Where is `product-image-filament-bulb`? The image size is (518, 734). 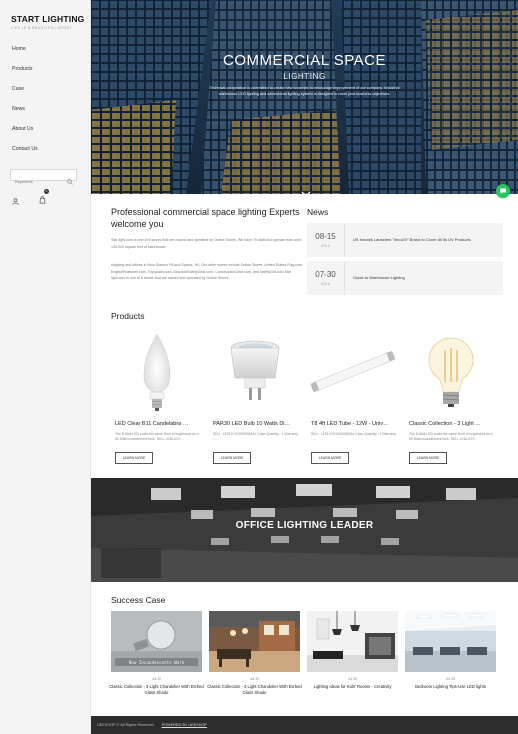 product-image-filament-bulb is located at coordinates (451, 372).